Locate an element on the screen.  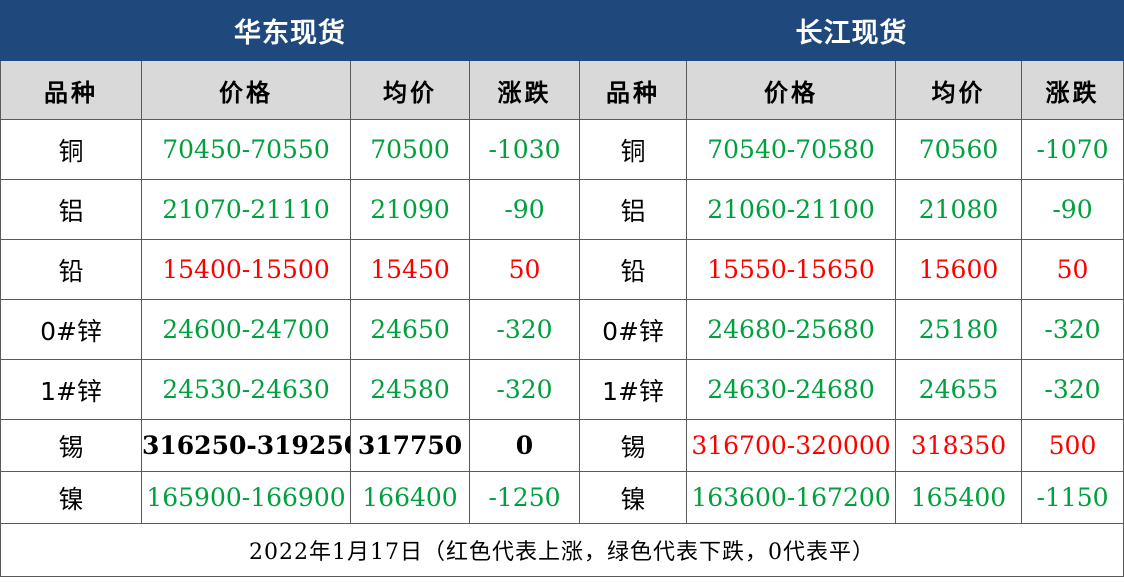
east-price-cell: 15400-15500 is located at coordinates (246, 269).